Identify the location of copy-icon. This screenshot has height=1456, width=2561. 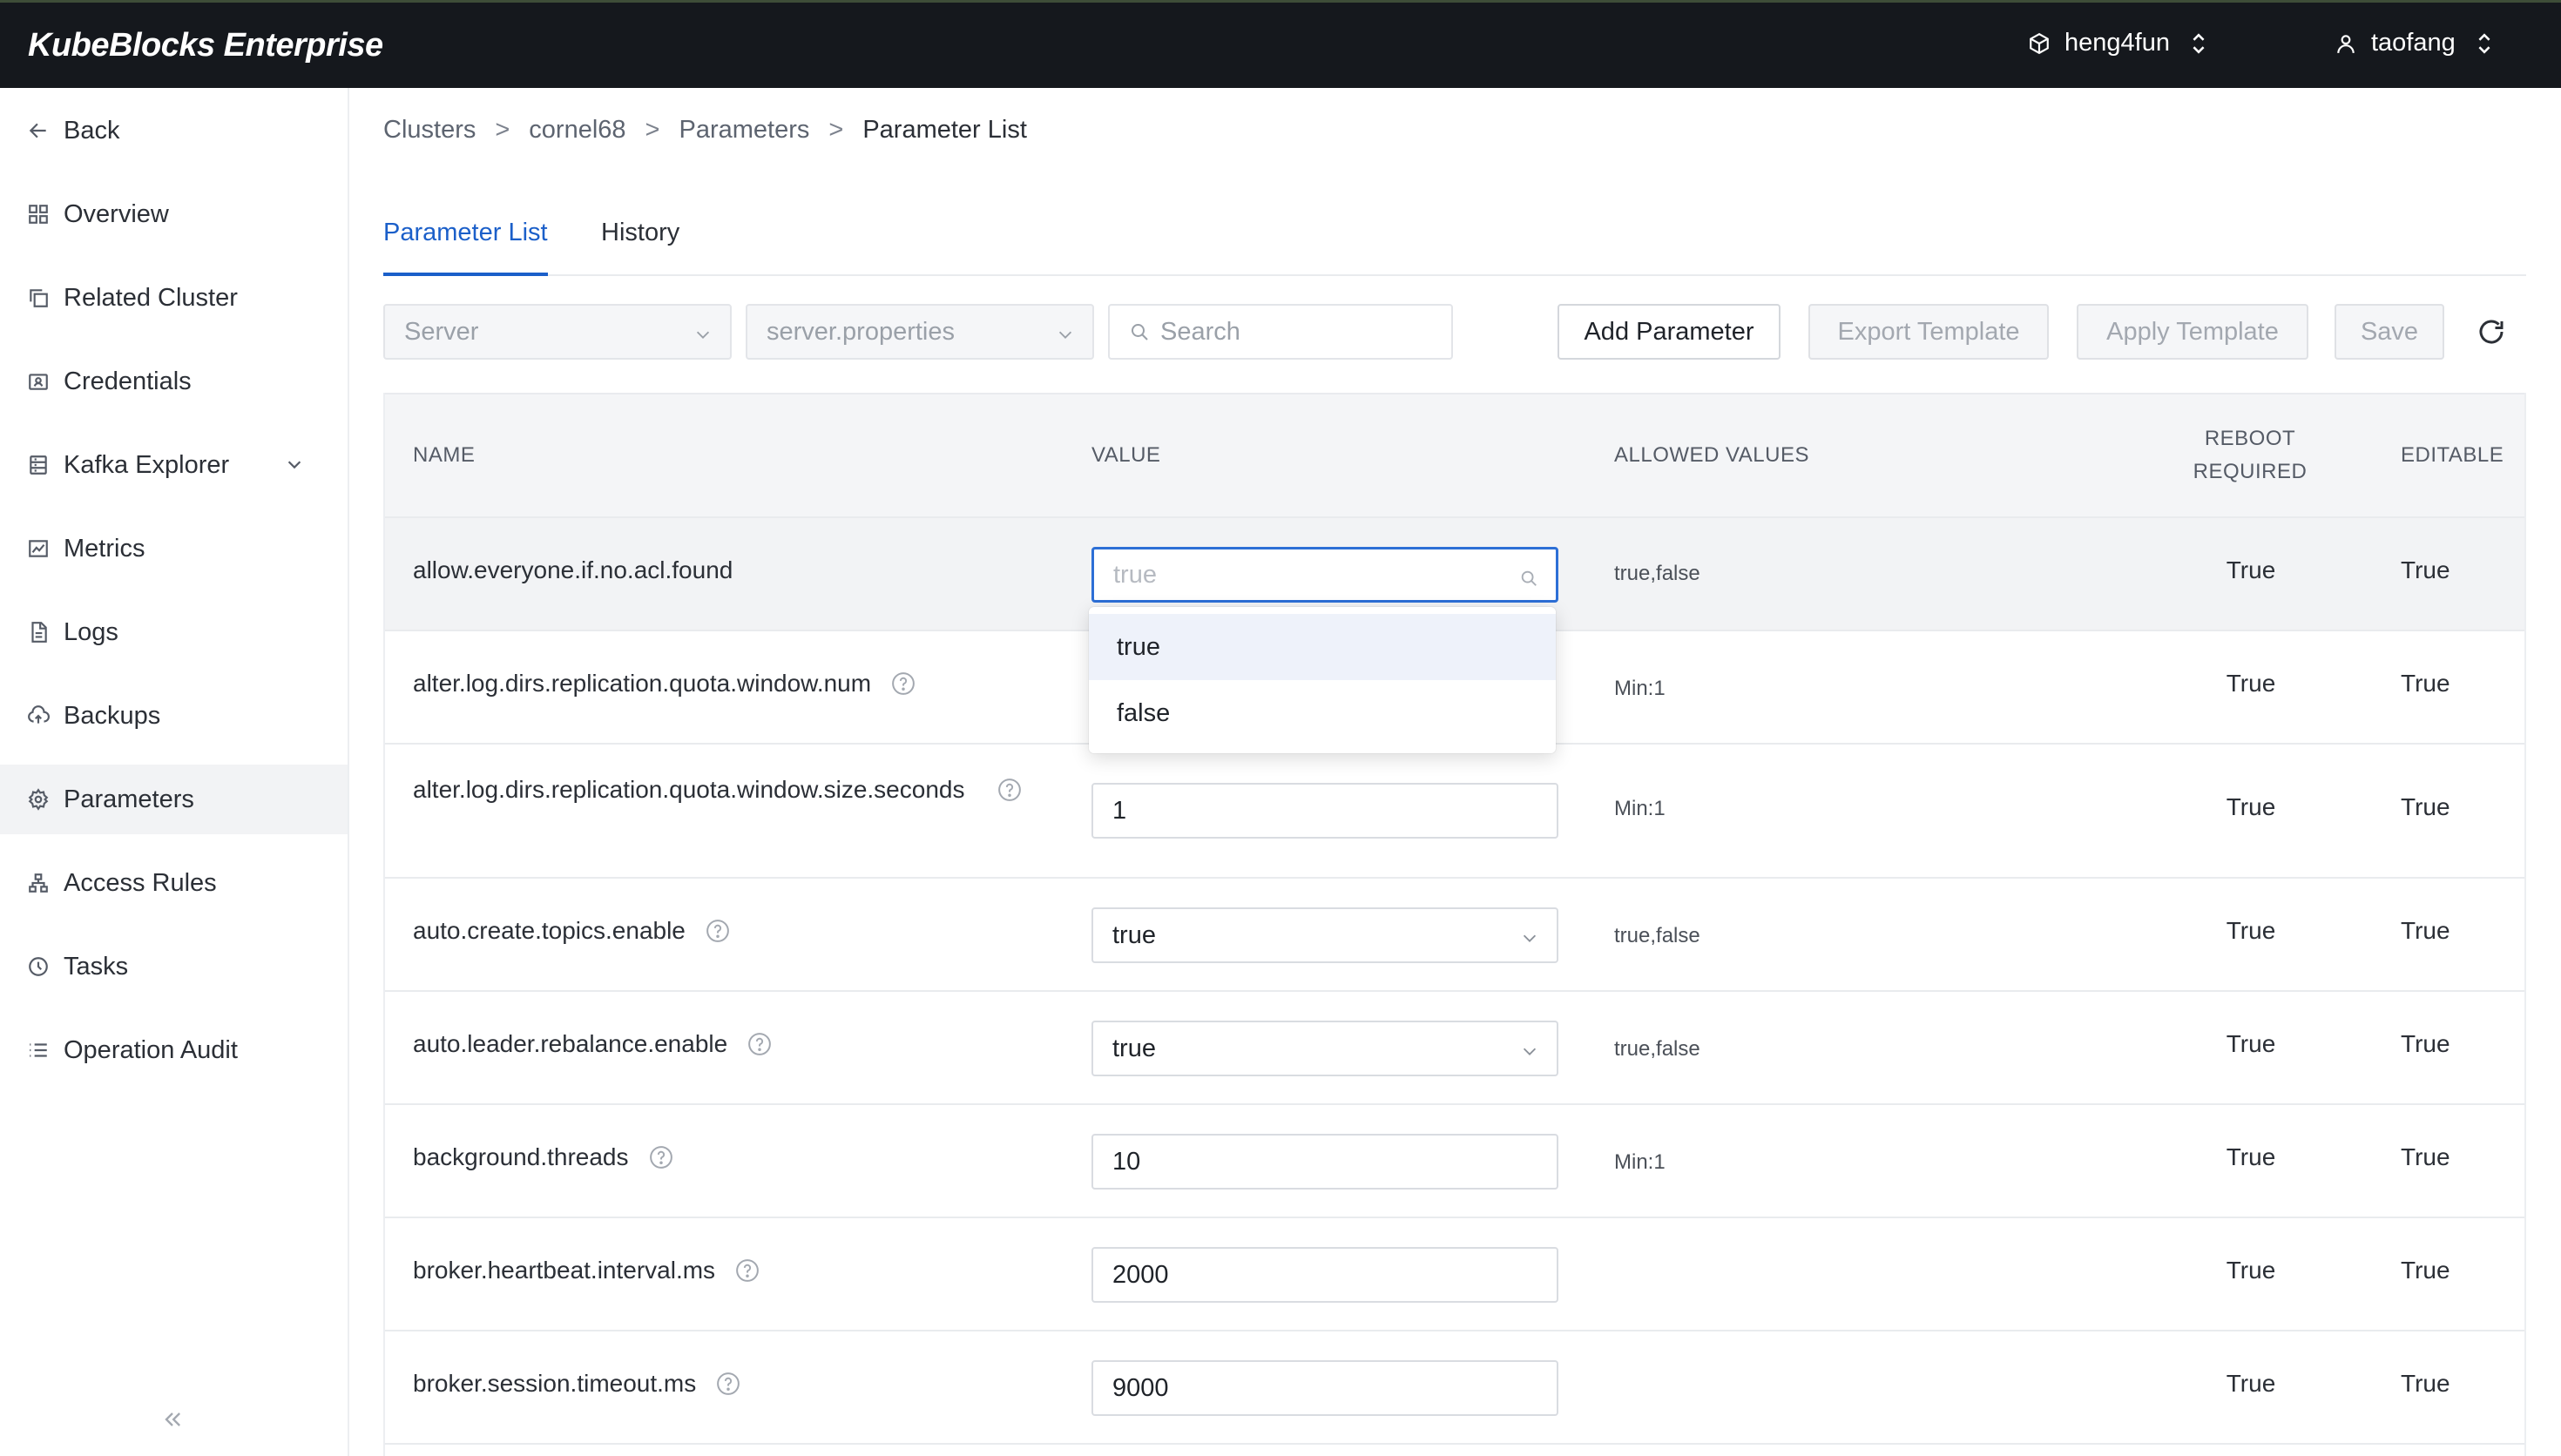
(39, 298).